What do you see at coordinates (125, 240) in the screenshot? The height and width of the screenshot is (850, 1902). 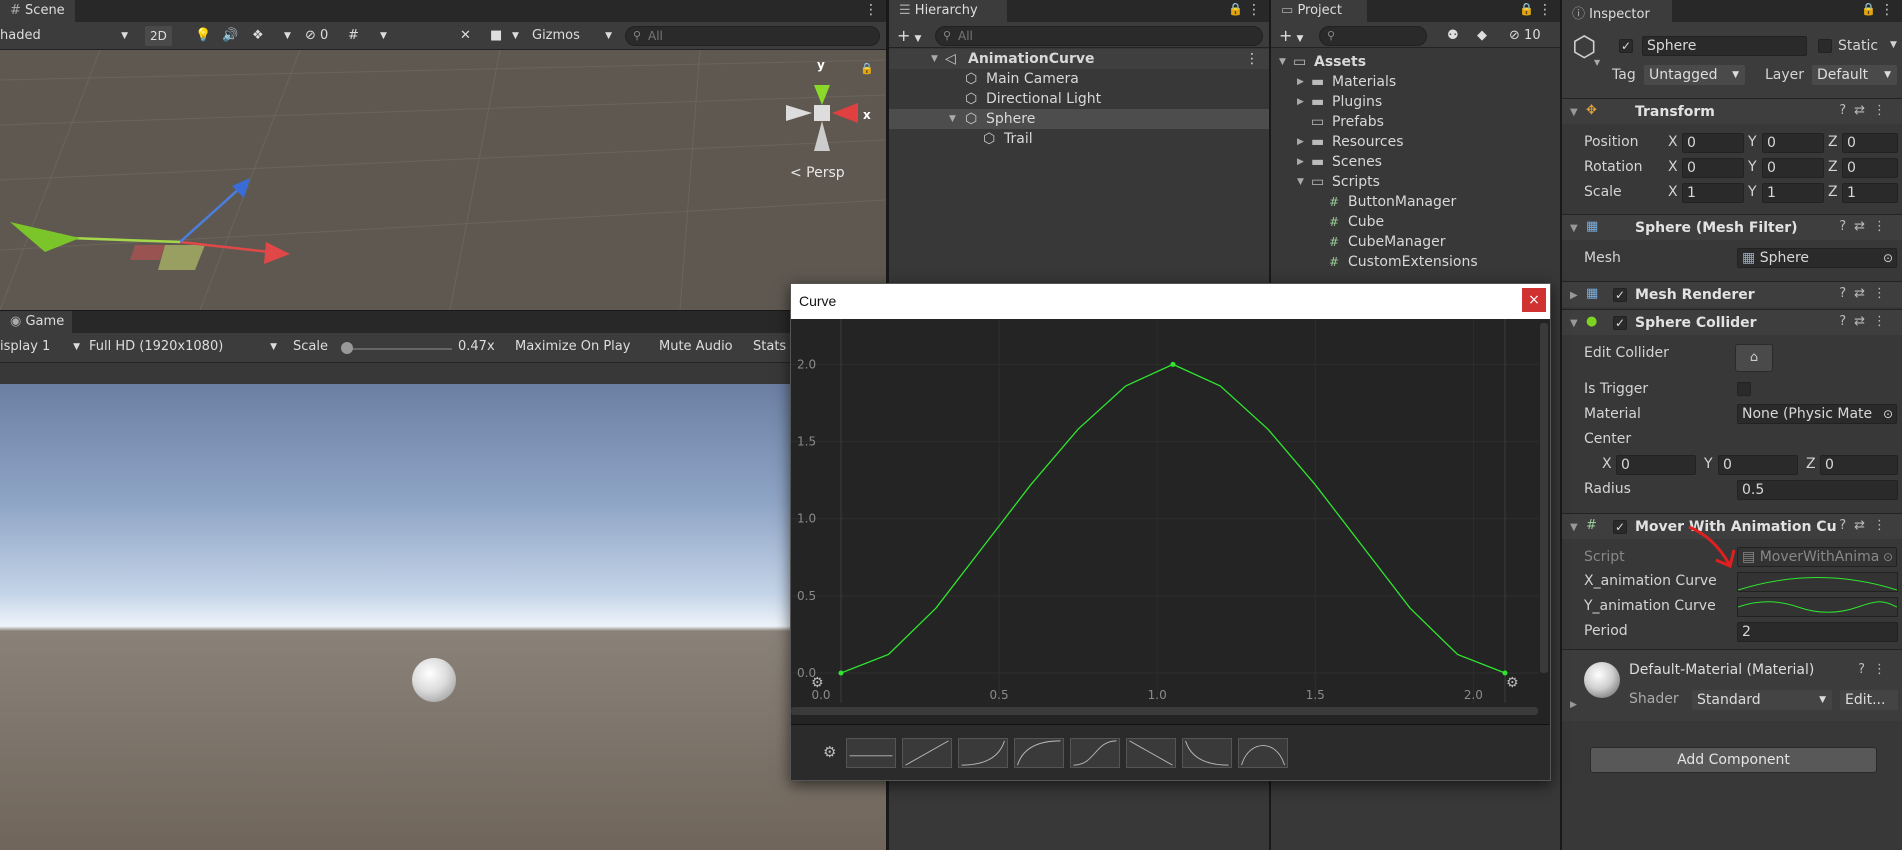 I see `y-axis-handle` at bounding box center [125, 240].